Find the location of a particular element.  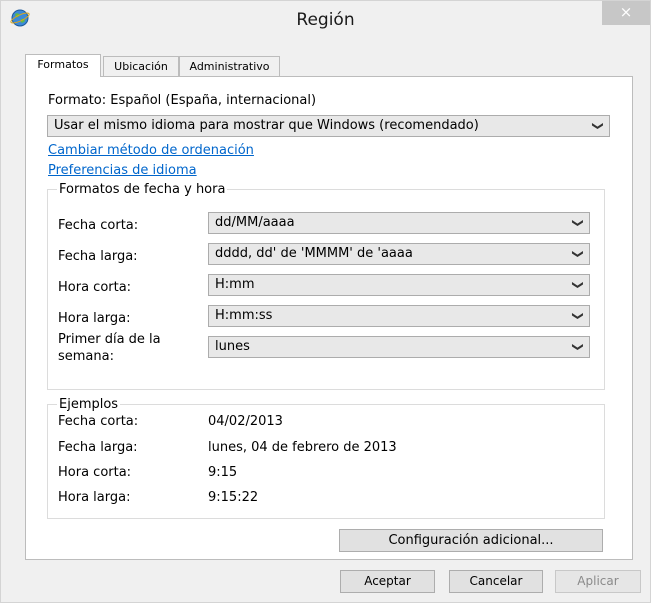

example-short-time-label: Hora corta: is located at coordinates (95, 472).